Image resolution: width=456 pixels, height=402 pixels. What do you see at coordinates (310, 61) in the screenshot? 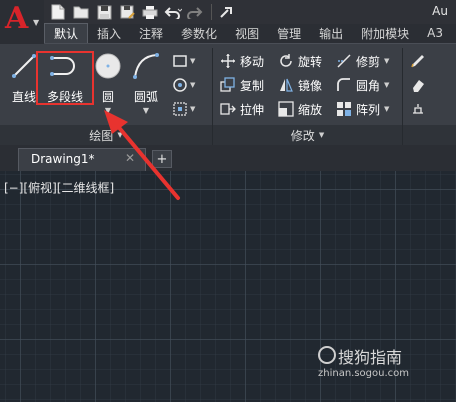
I see `rotate-label: 旋转` at bounding box center [310, 61].